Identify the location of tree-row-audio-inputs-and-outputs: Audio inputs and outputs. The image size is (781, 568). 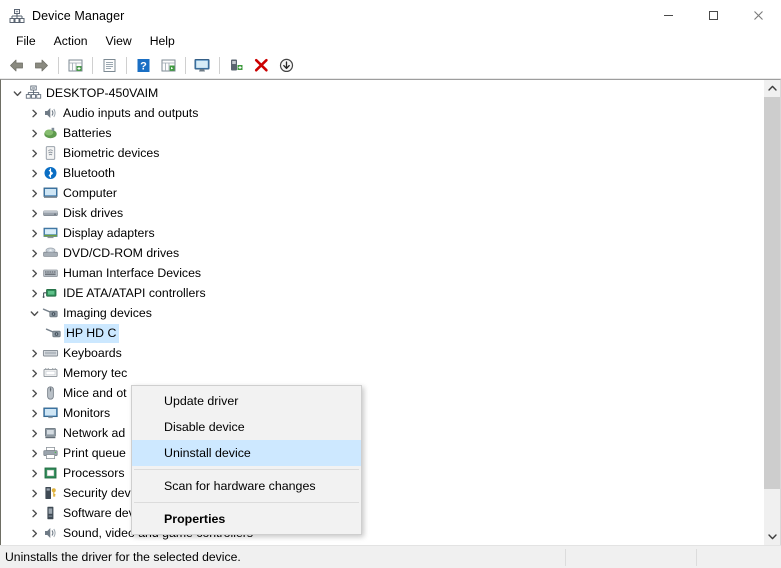
(382, 113).